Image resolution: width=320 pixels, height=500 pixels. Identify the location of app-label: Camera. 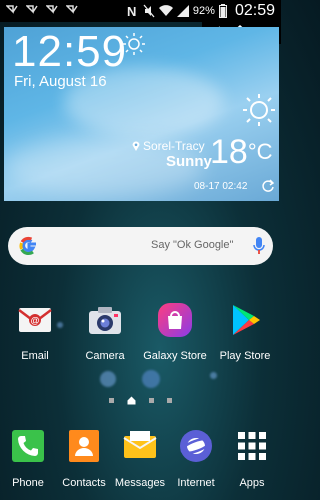
(105, 356).